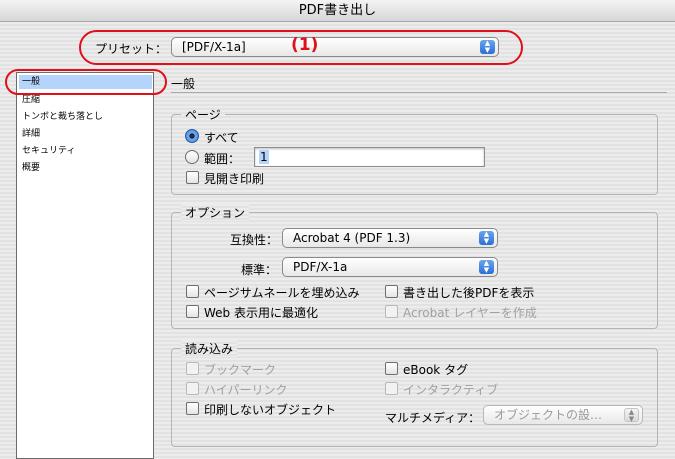 This screenshot has height=459, width=675. Describe the element at coordinates (264, 157) in the screenshot. I see `range-value: 1` at that location.